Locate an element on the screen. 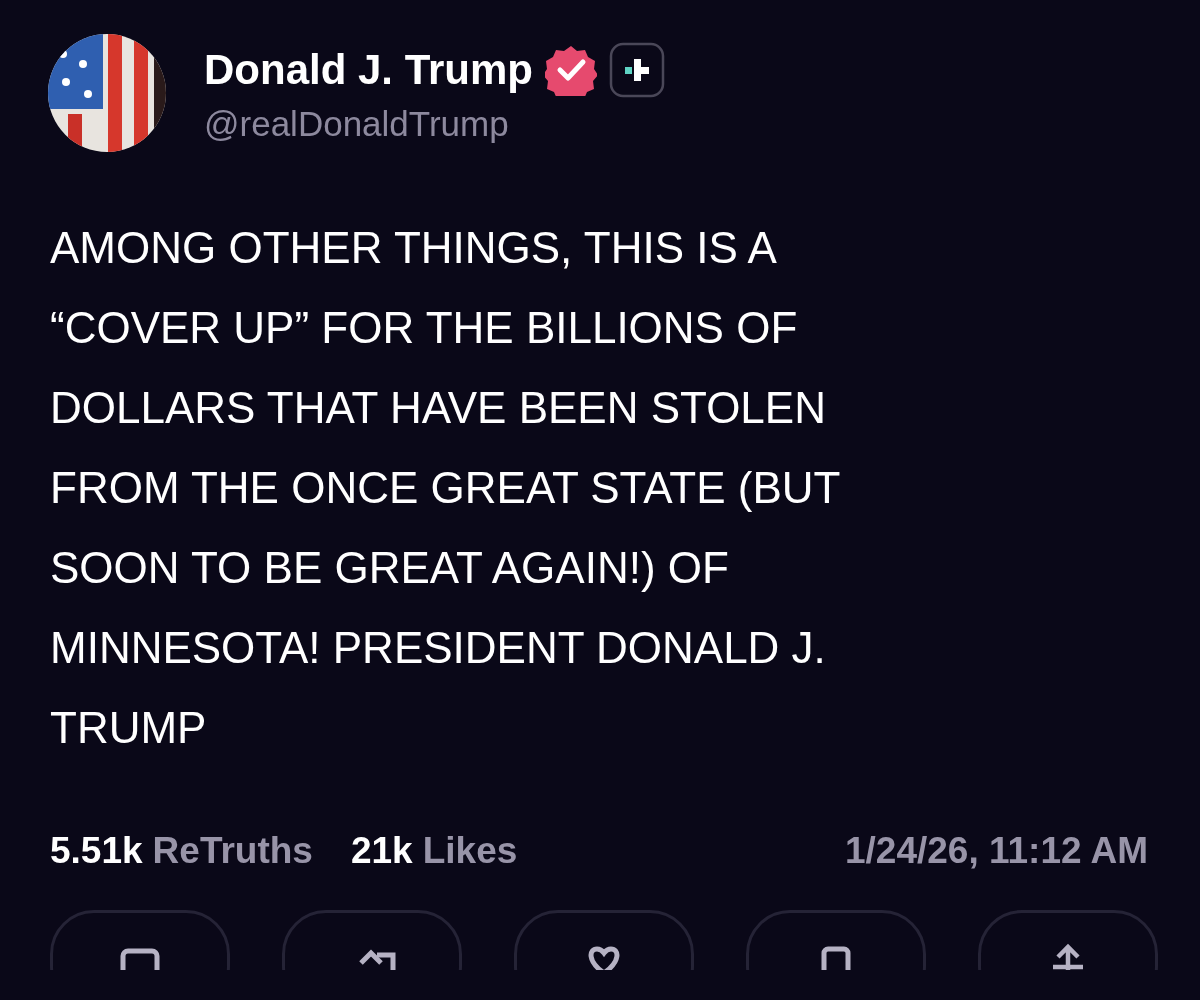  plus-icon is located at coordinates (637, 70).